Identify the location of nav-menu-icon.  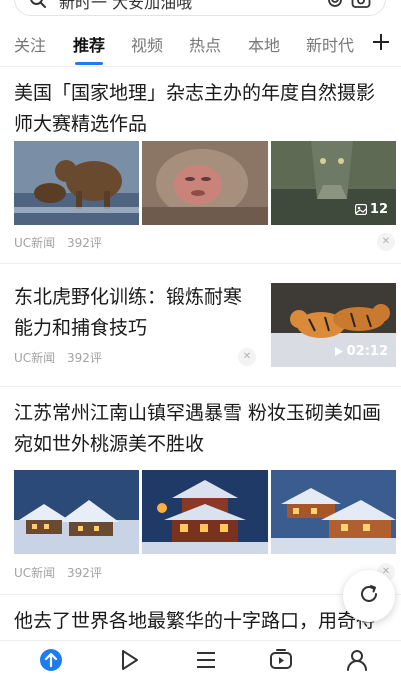
(206, 660).